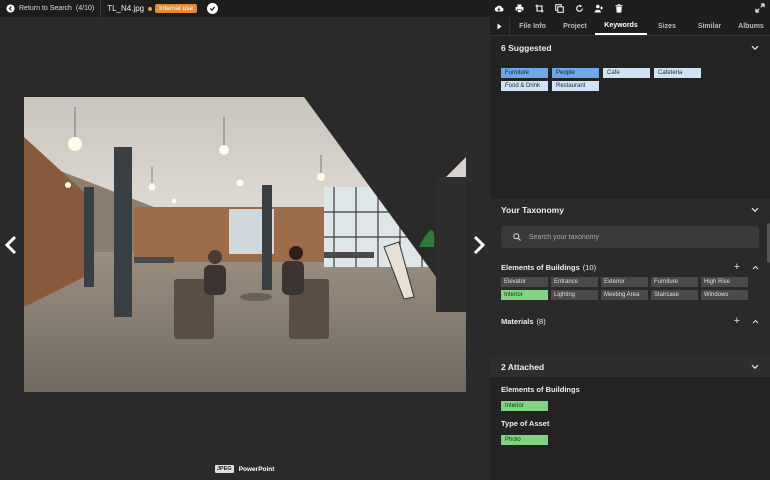 The height and width of the screenshot is (480, 770). Describe the element at coordinates (224, 469) in the screenshot. I see `jpeg-format-button: JPEG` at that location.